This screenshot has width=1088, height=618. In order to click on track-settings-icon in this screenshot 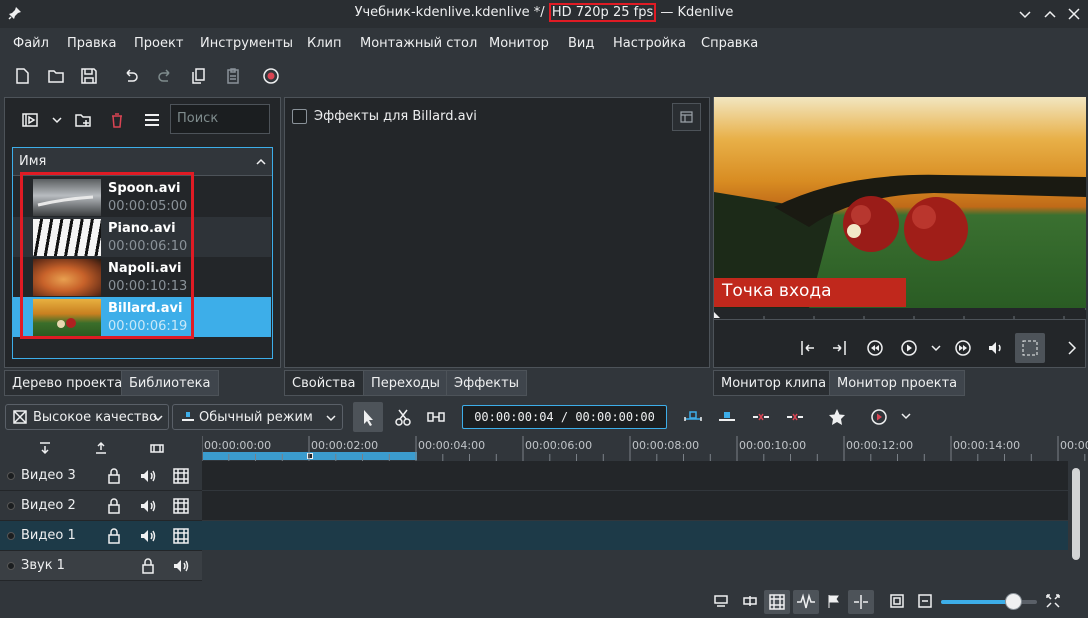, I will do `click(157, 448)`.